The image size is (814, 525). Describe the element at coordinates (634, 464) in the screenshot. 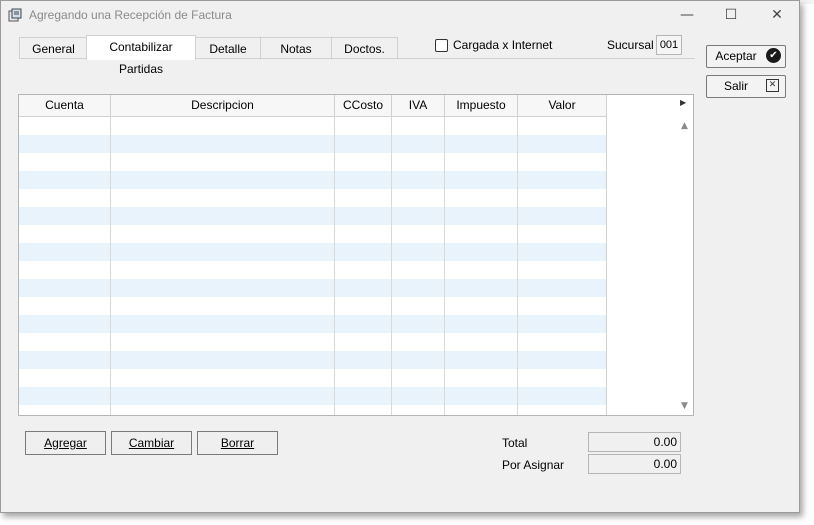

I see `pending-field: 0.00` at that location.